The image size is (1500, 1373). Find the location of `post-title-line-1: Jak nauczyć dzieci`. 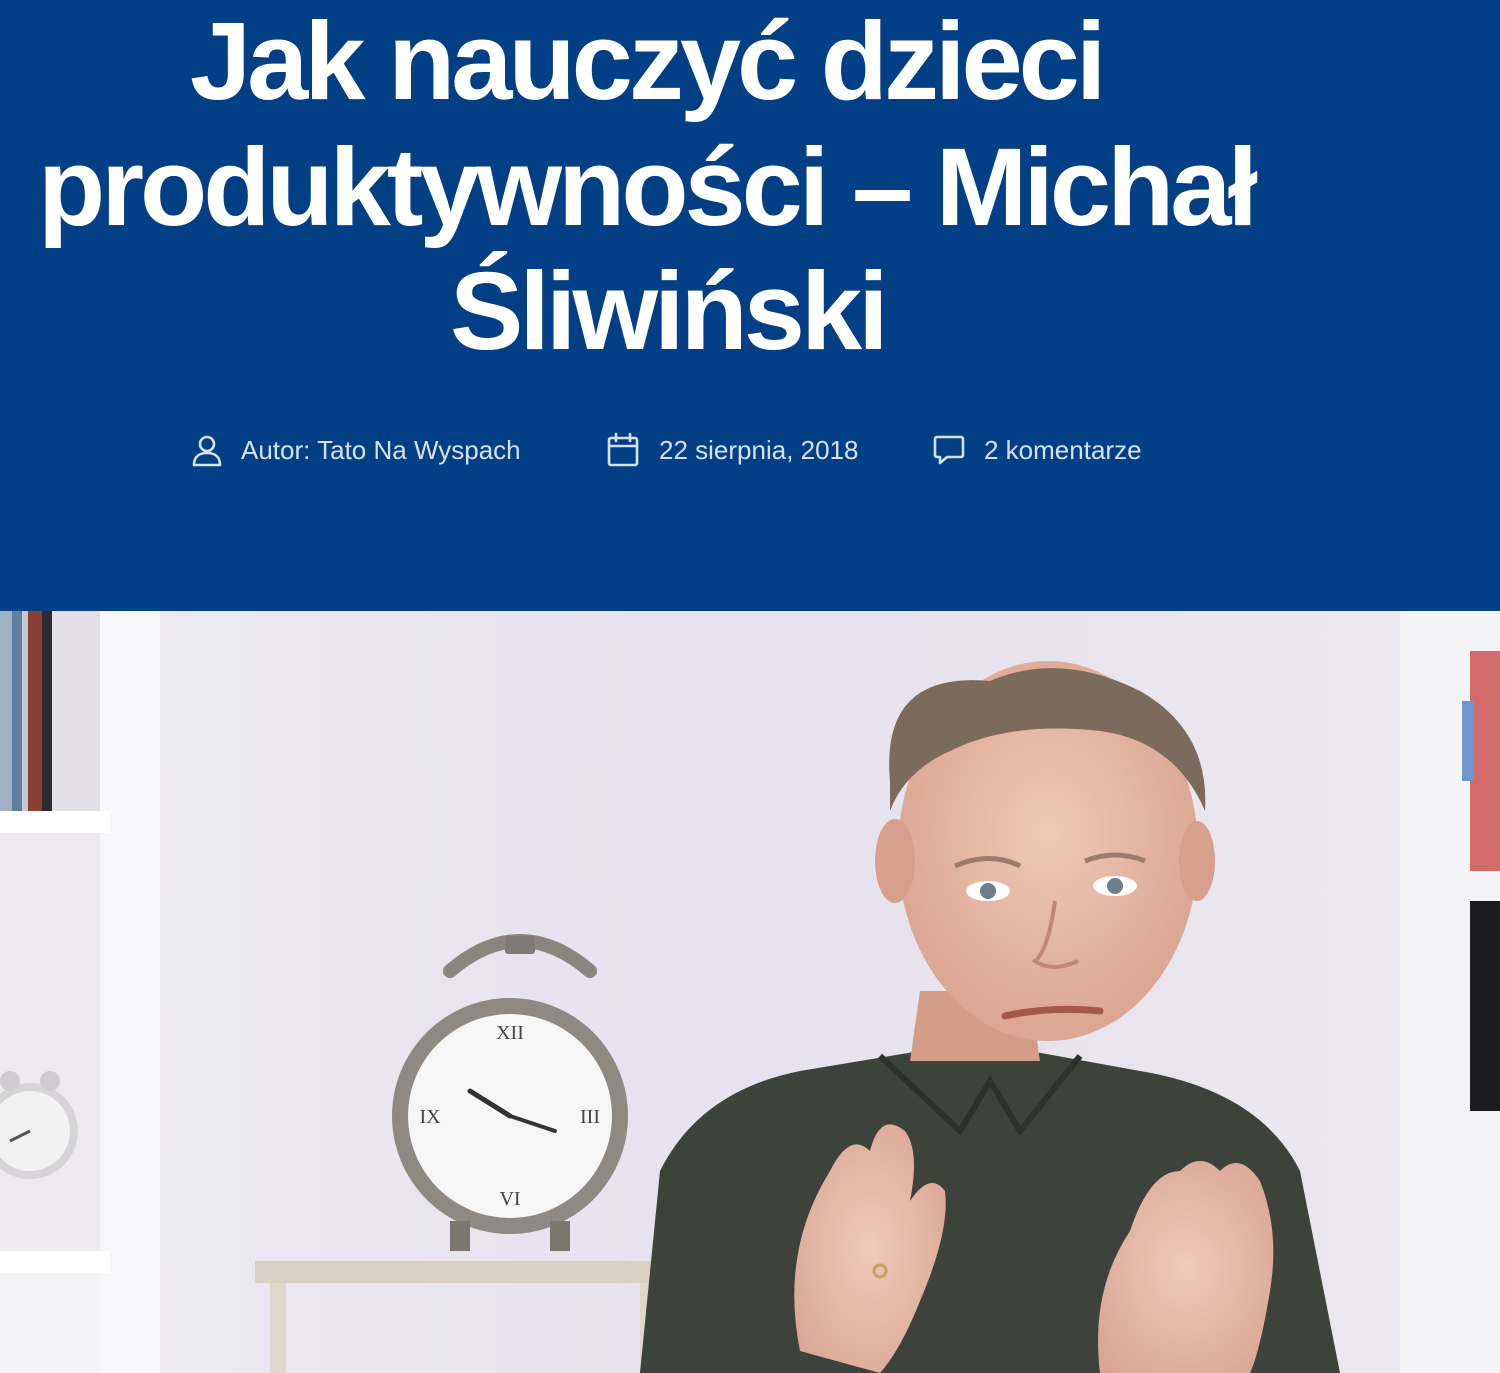

post-title-line-1: Jak nauczyć dzieci is located at coordinates (648, 61).